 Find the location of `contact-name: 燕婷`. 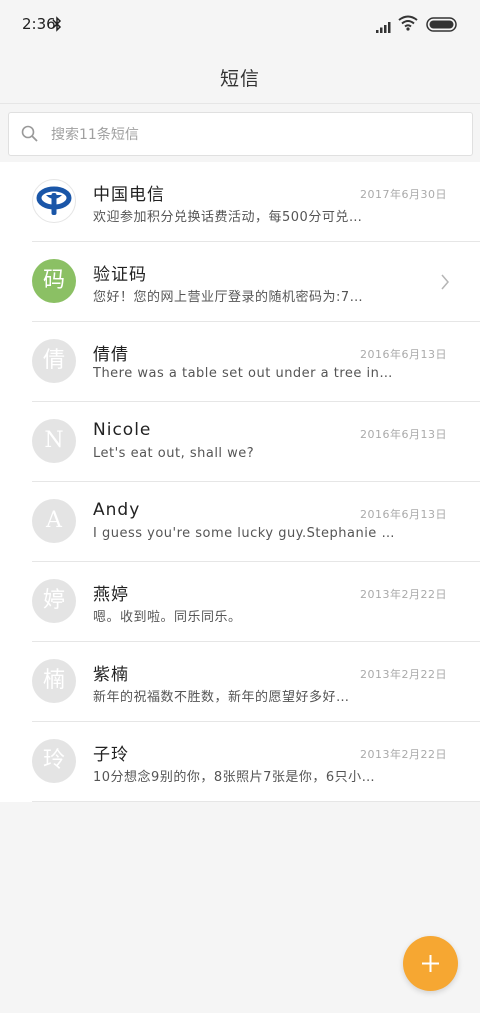

contact-name: 燕婷 is located at coordinates (111, 595).